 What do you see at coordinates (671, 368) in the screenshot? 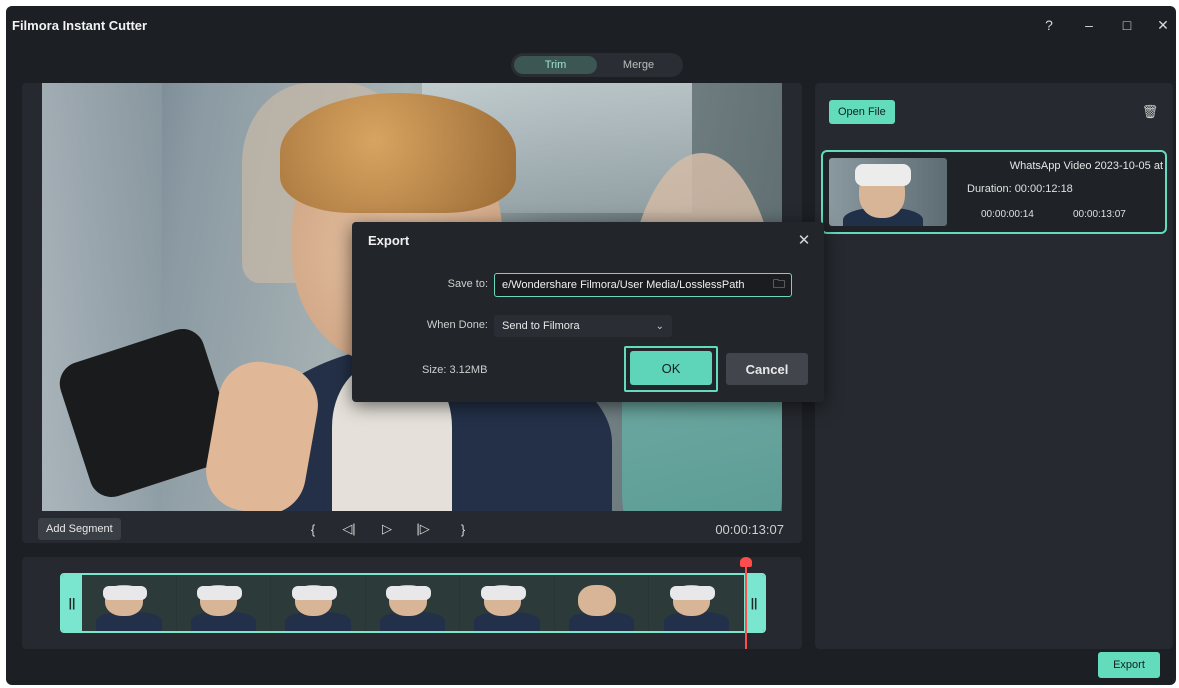
I see `ok-button: OK` at bounding box center [671, 368].